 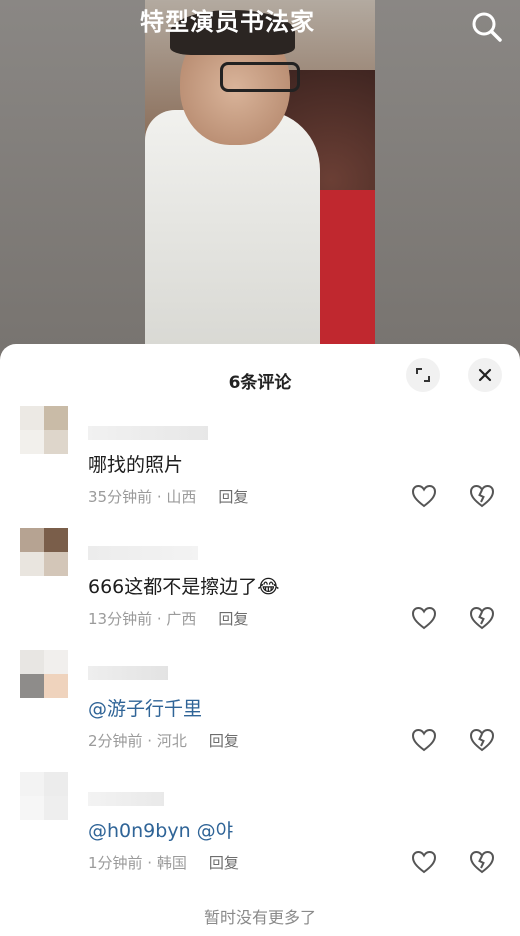 I want to click on glasses, so click(x=260, y=77).